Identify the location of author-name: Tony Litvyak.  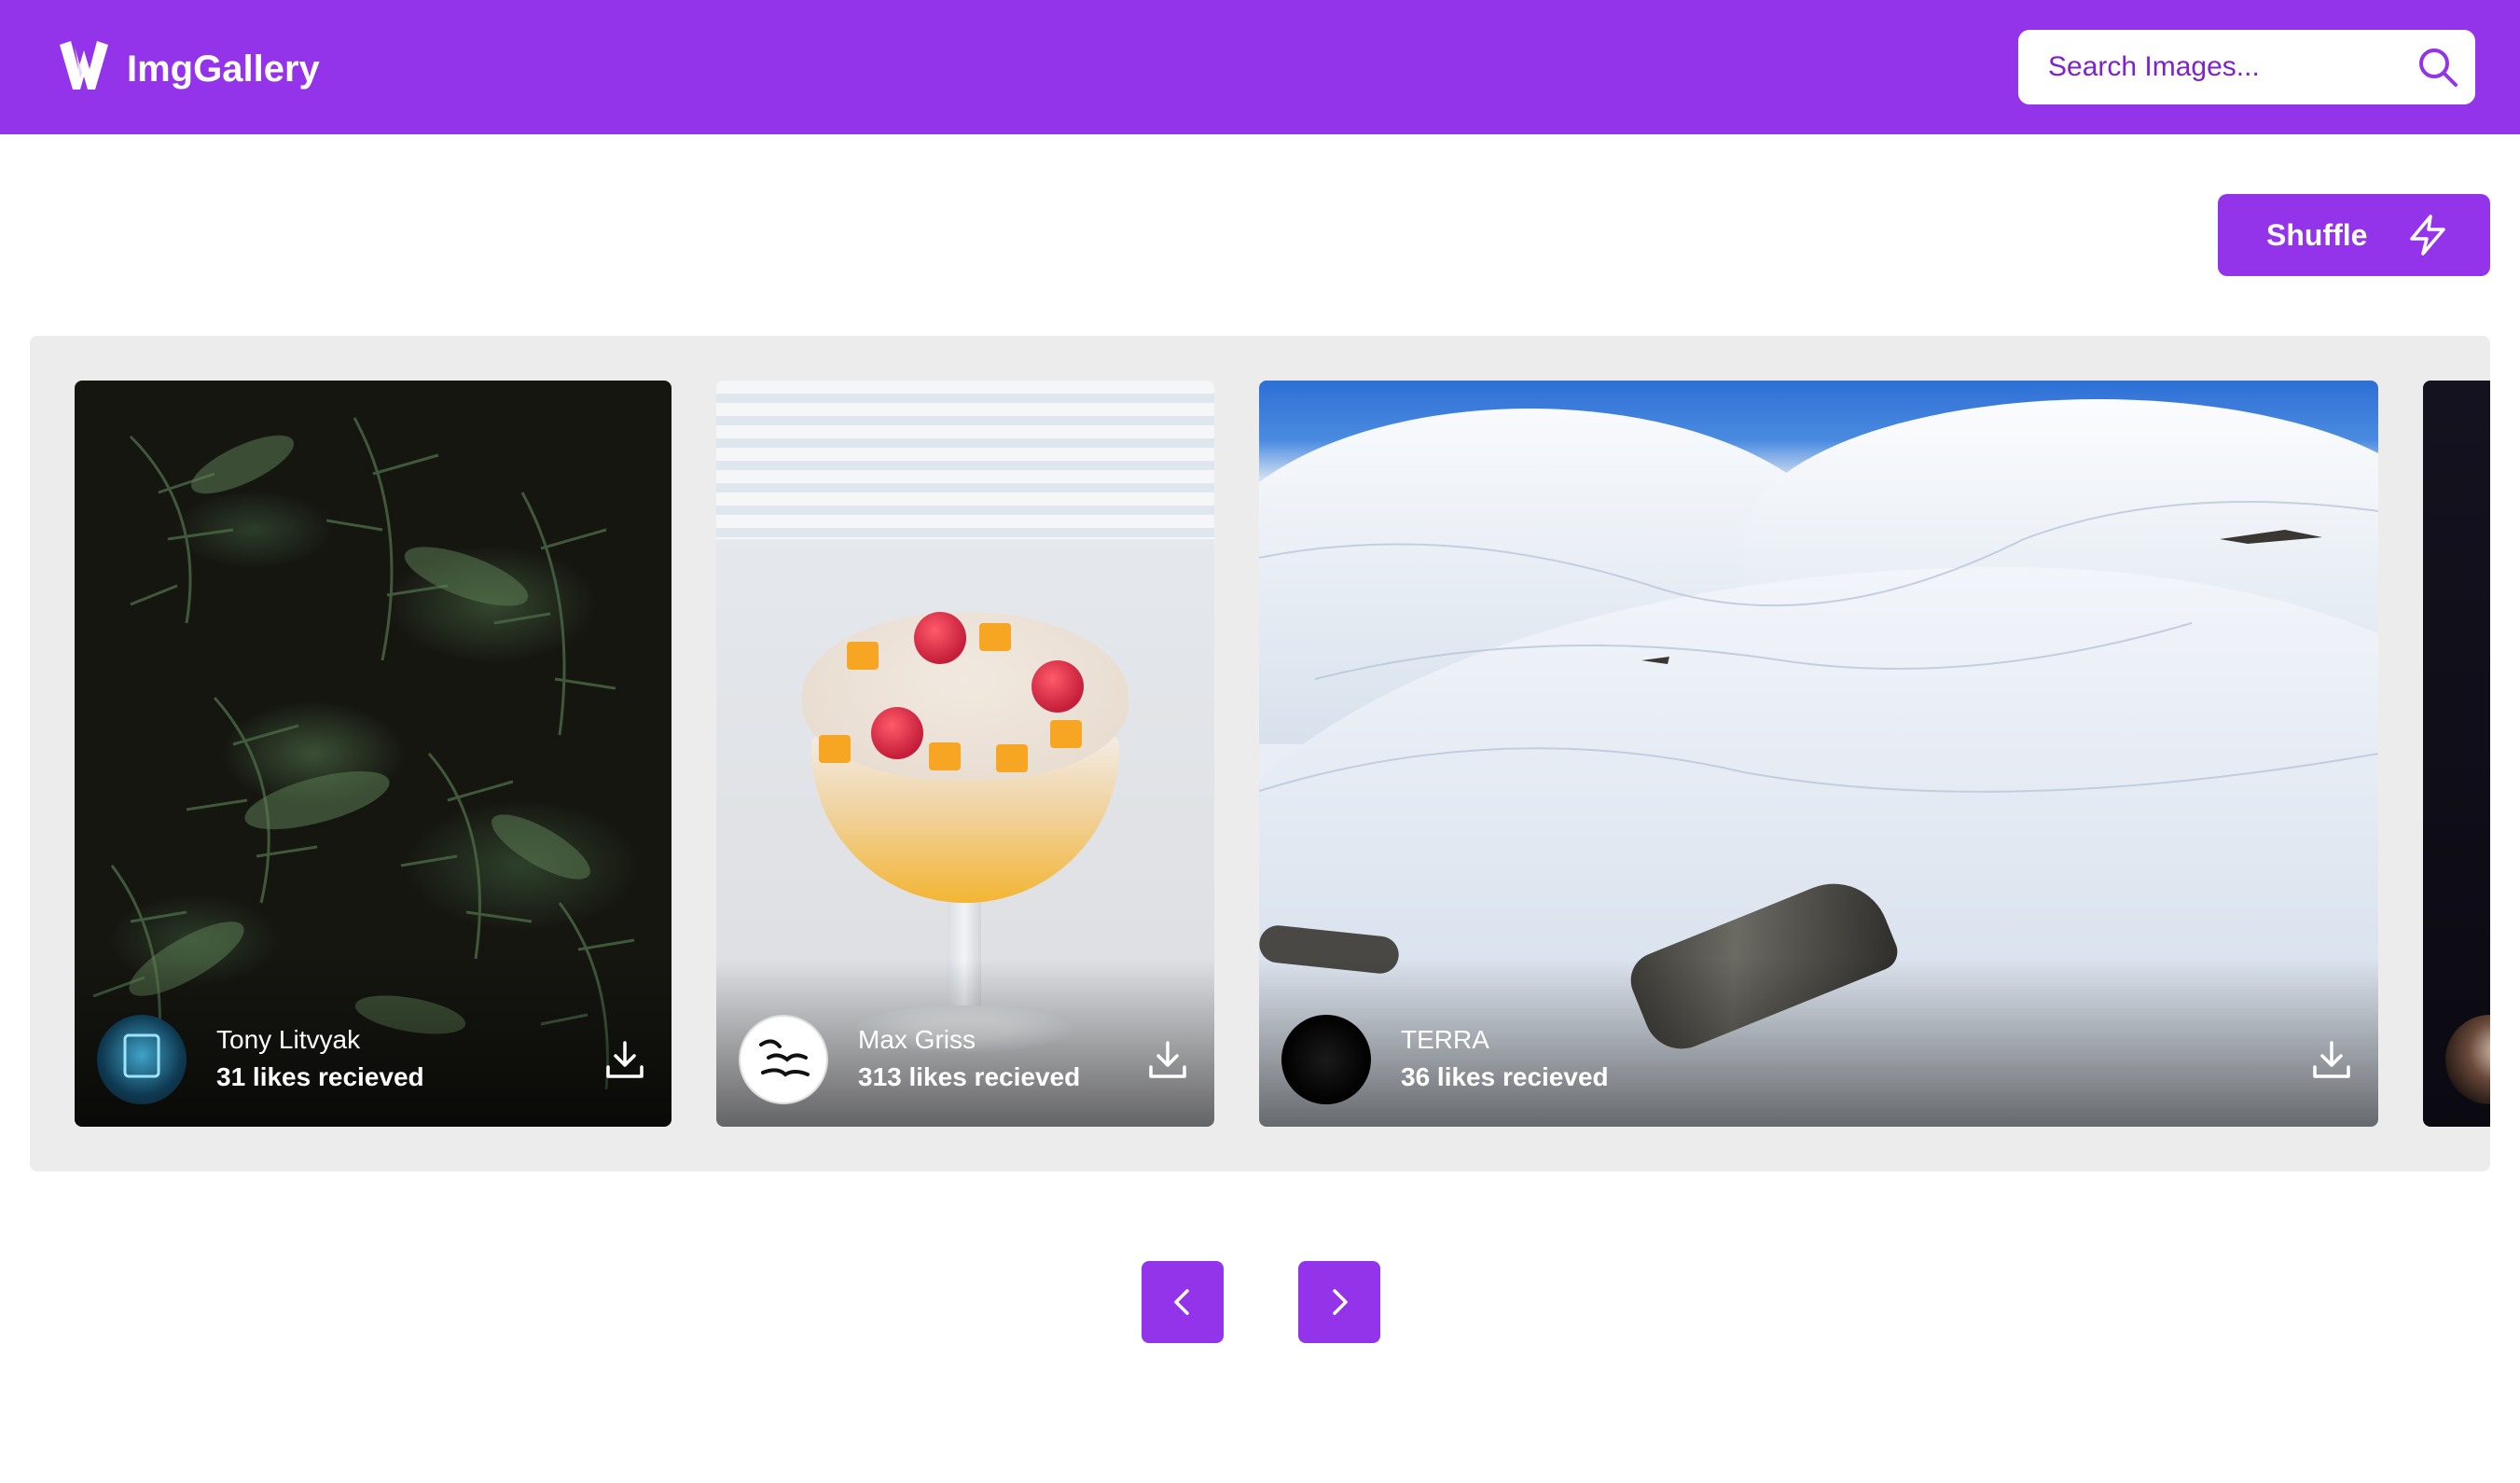
(288, 1039).